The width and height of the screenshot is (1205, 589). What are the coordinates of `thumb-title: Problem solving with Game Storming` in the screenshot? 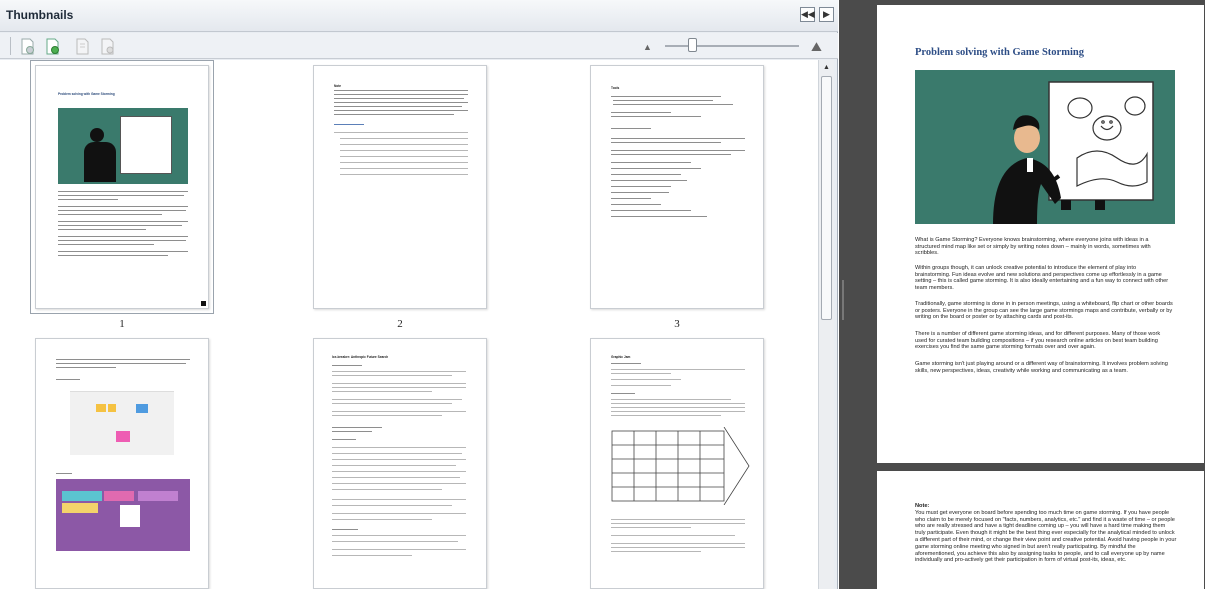 It's located at (86, 94).